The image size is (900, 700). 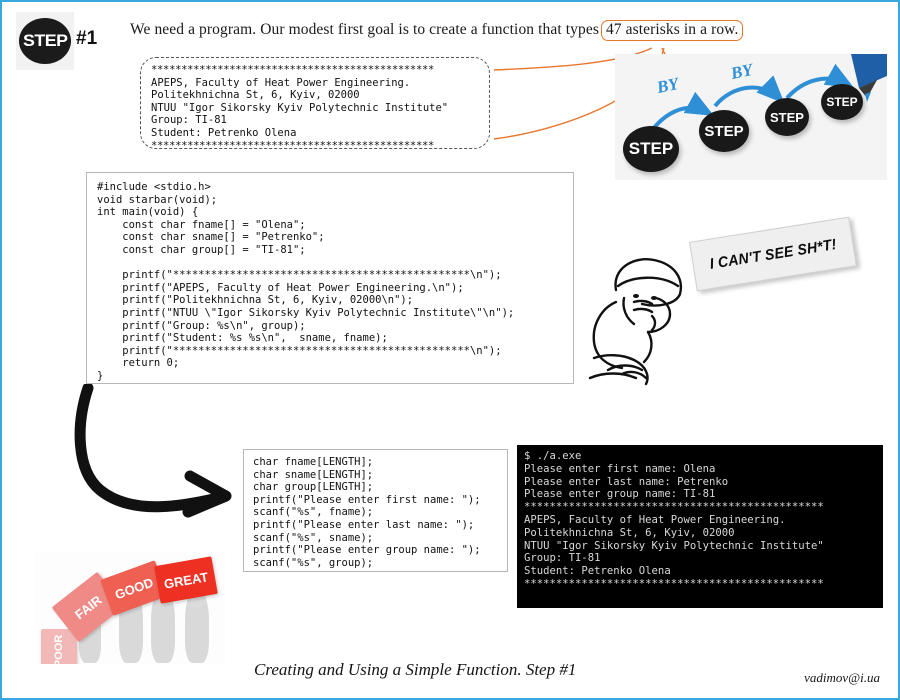 I want to click on step-oval-4: STEP, so click(x=842, y=102).